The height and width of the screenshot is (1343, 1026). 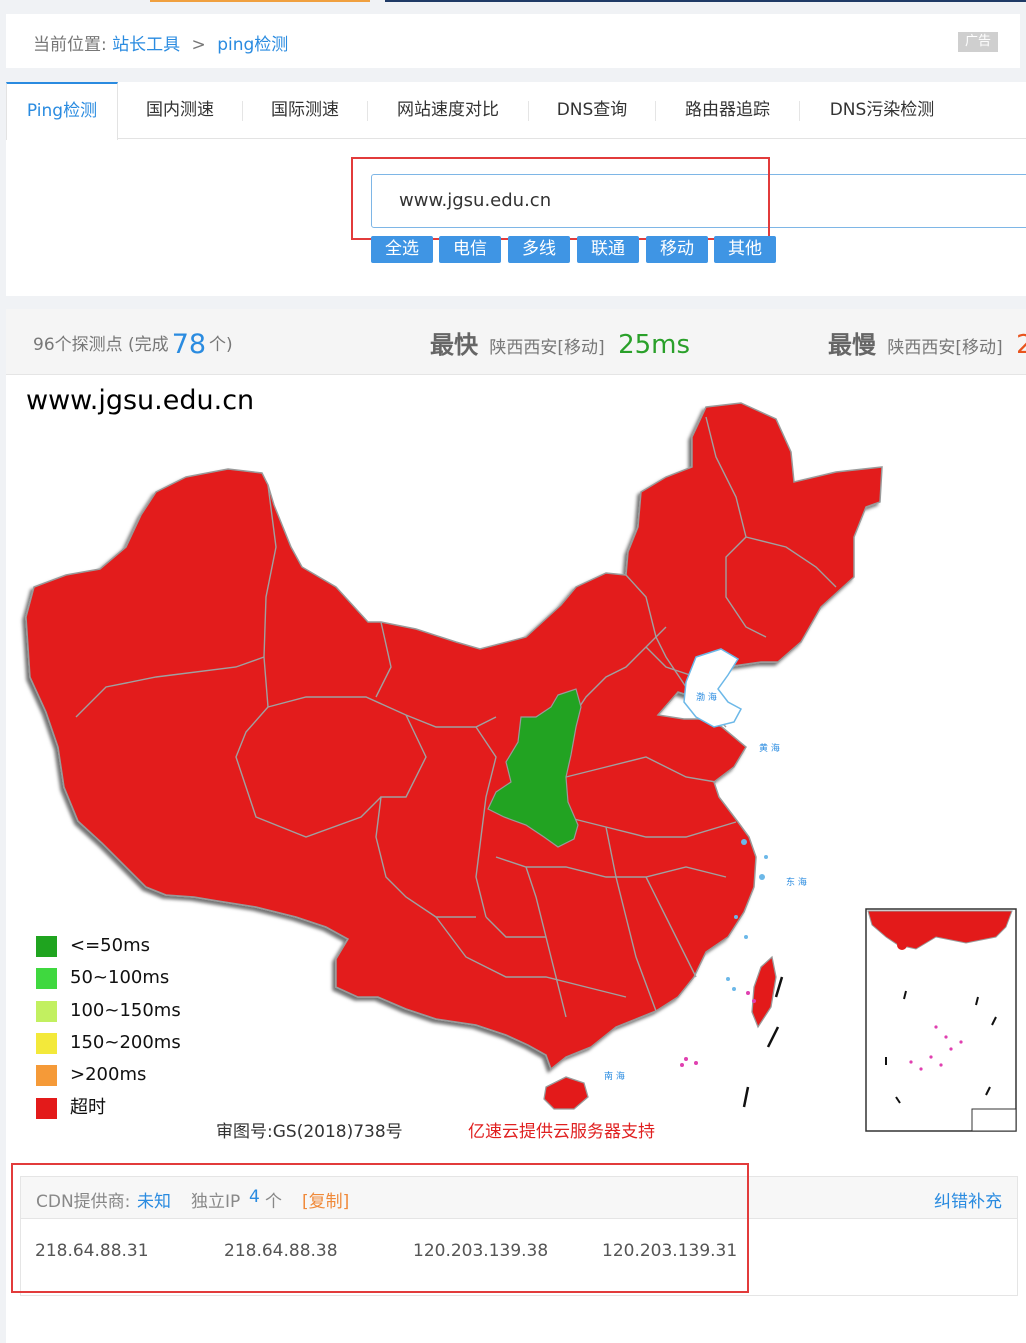 What do you see at coordinates (941, 1020) in the screenshot?
I see `map-south-sea-inset` at bounding box center [941, 1020].